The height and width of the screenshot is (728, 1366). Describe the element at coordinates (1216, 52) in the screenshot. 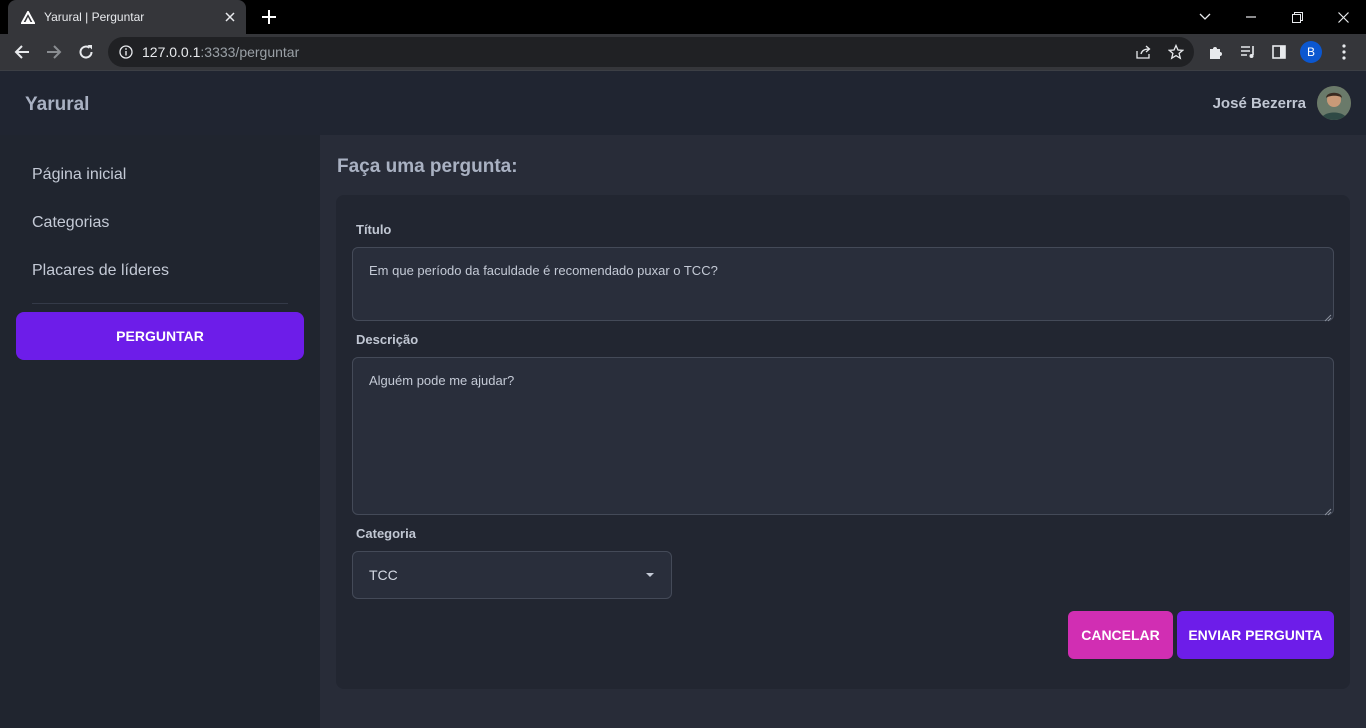

I see `extensions-puzzle-icon` at that location.